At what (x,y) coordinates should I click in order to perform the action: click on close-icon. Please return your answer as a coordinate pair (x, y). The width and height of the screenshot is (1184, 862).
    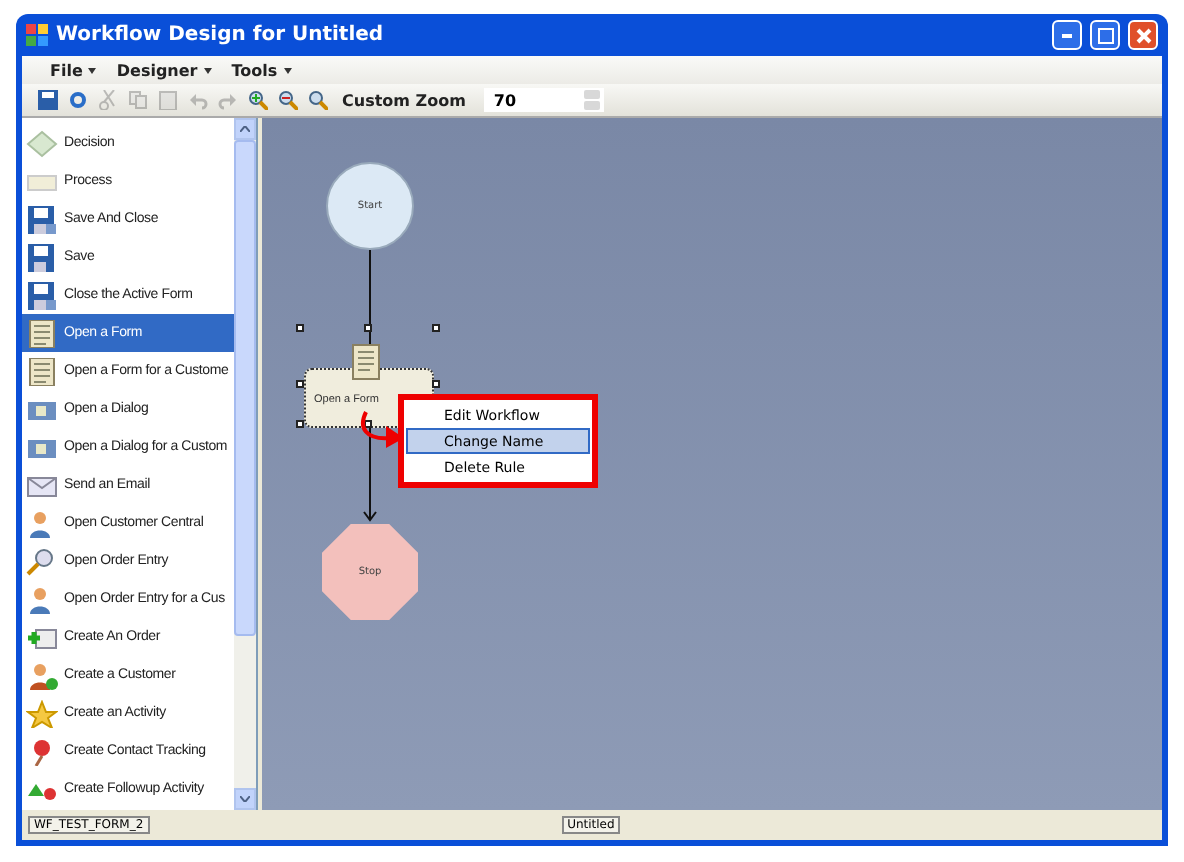
    Looking at the image, I should click on (1143, 35).